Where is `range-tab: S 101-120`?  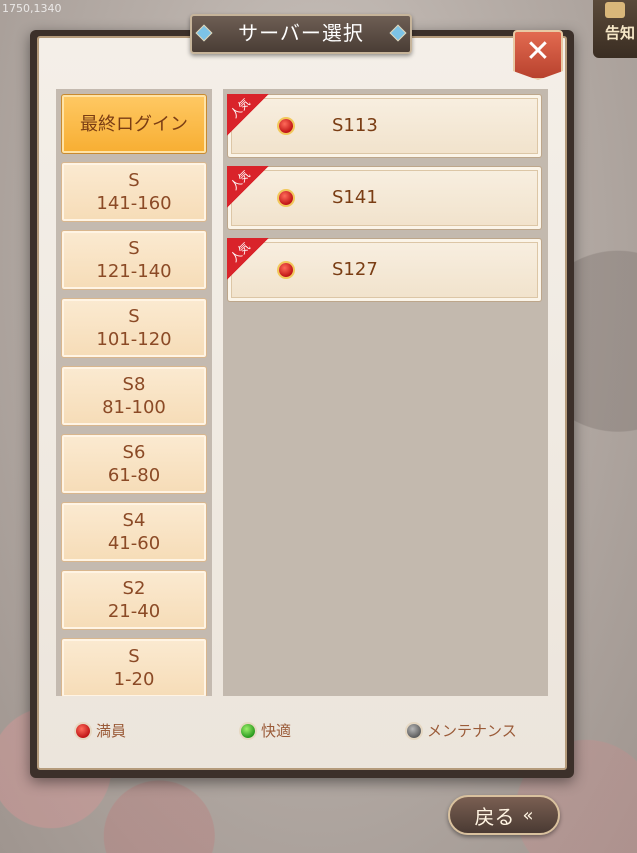 range-tab: S 101-120 is located at coordinates (134, 328).